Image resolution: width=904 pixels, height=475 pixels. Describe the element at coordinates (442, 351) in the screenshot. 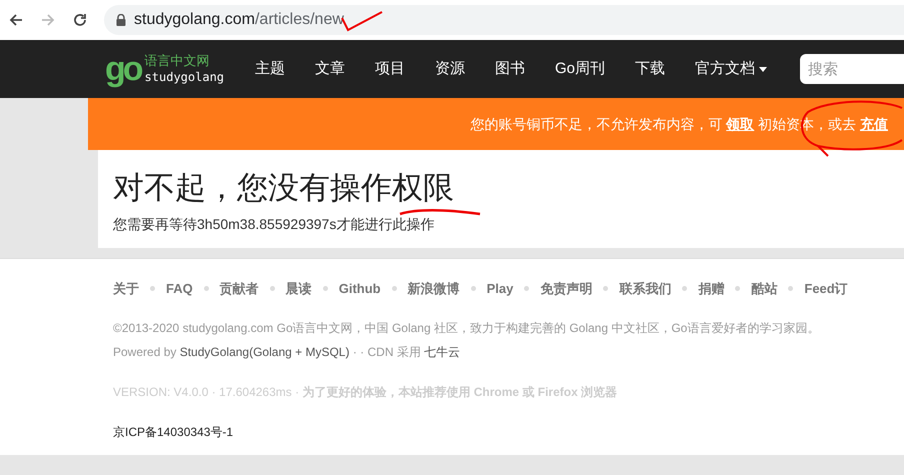

I see `cdn-link: 七牛云` at that location.